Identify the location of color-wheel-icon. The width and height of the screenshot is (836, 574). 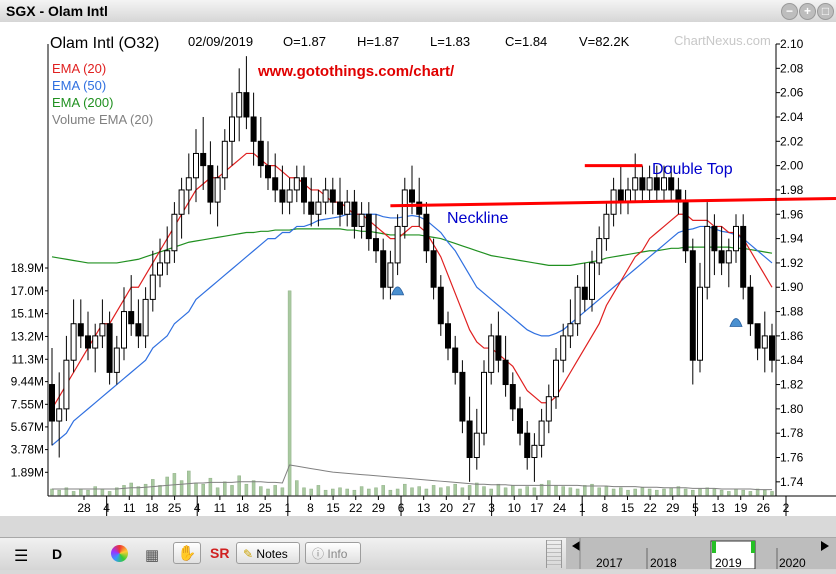
(119, 553).